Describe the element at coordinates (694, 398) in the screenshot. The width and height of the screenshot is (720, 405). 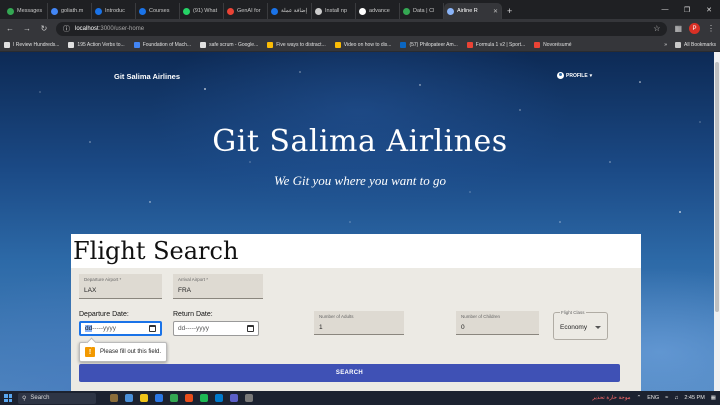
I see `clock: 2:45 PM` at that location.